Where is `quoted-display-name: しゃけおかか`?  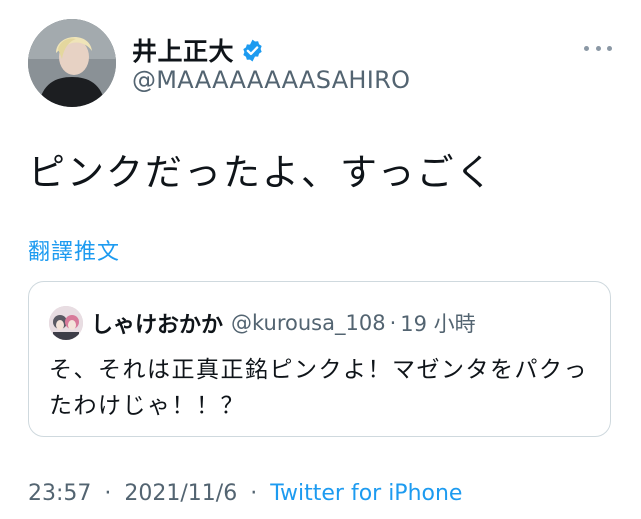
quoted-display-name: しゃけおかか is located at coordinates (157, 323).